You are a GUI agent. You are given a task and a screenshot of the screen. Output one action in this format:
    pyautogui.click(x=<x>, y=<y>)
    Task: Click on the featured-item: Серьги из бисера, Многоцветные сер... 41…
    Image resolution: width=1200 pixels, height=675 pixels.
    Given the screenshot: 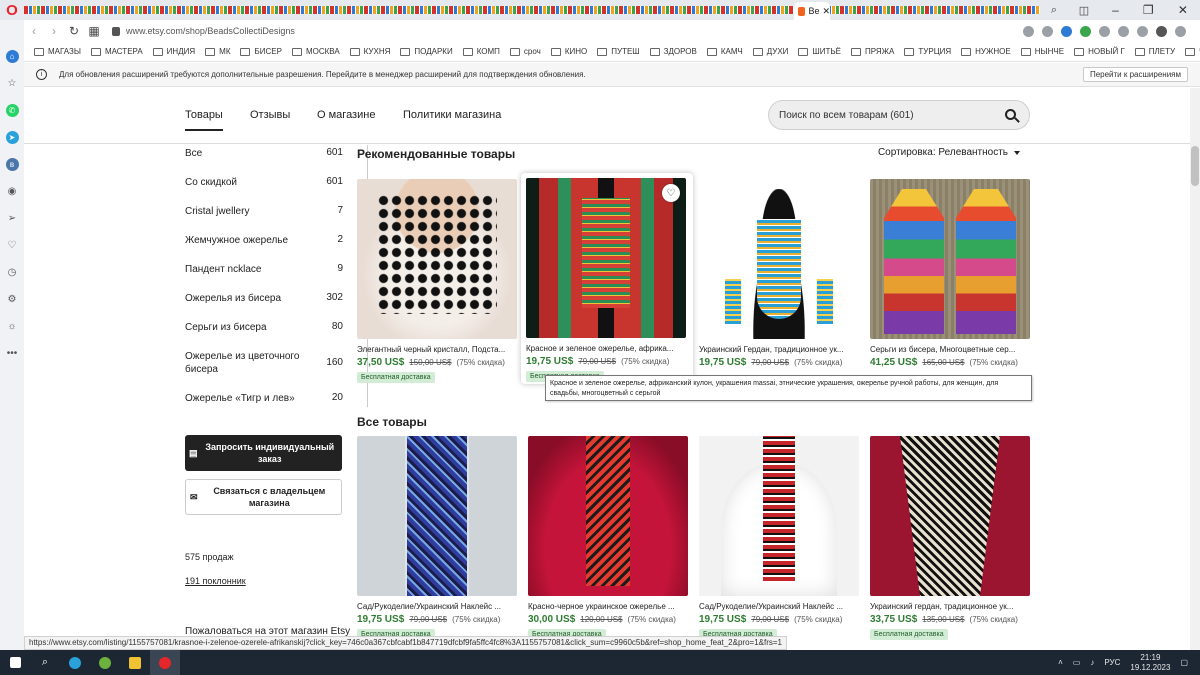 What is the action you would take?
    pyautogui.click(x=950, y=273)
    